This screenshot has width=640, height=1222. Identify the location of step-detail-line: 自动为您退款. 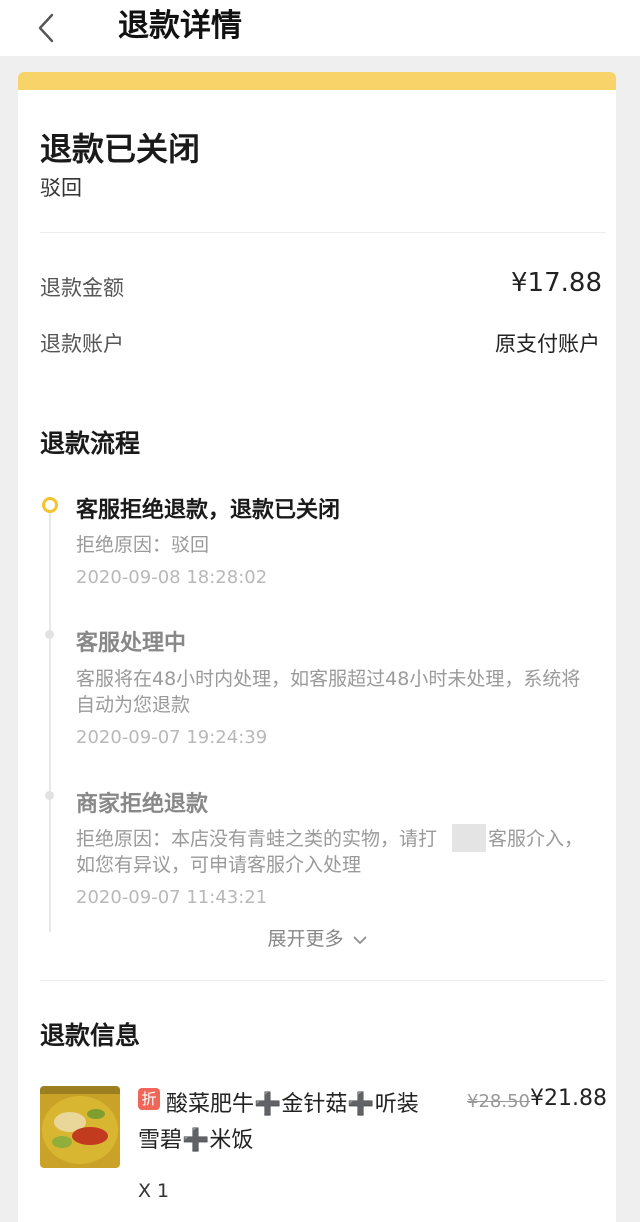
(133, 705).